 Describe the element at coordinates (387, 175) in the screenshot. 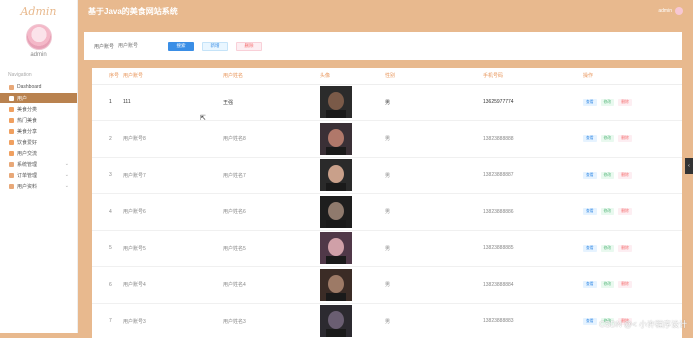

I see `table-row: 3 用户账号7 用户姓名7 男 13823888887 查看 修改 删除` at that location.